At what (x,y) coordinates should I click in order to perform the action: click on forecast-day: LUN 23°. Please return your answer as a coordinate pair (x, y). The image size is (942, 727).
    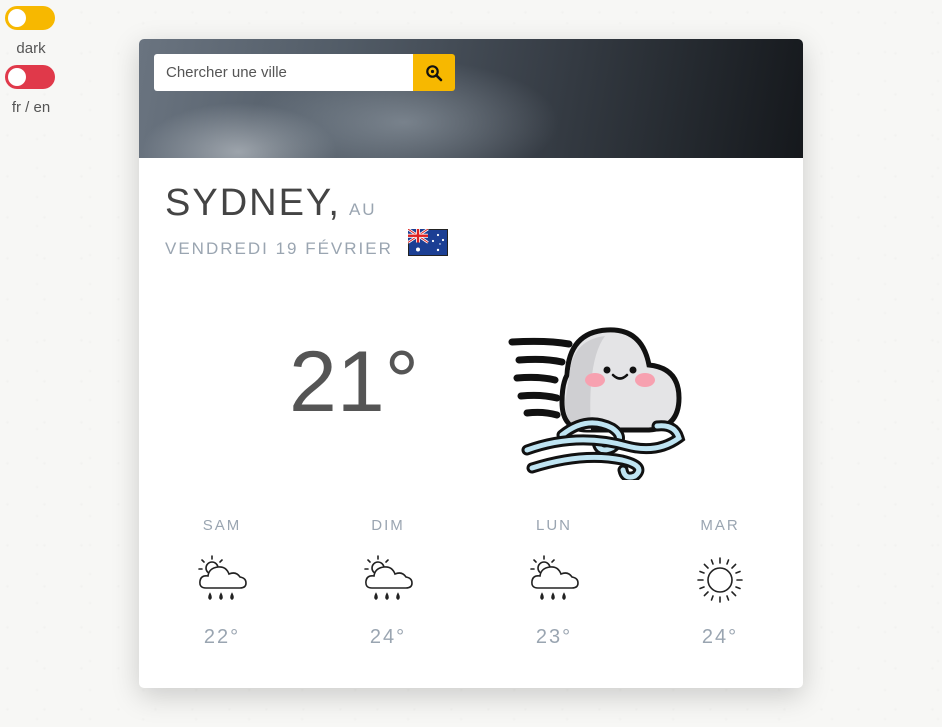
    Looking at the image, I should click on (554, 594).